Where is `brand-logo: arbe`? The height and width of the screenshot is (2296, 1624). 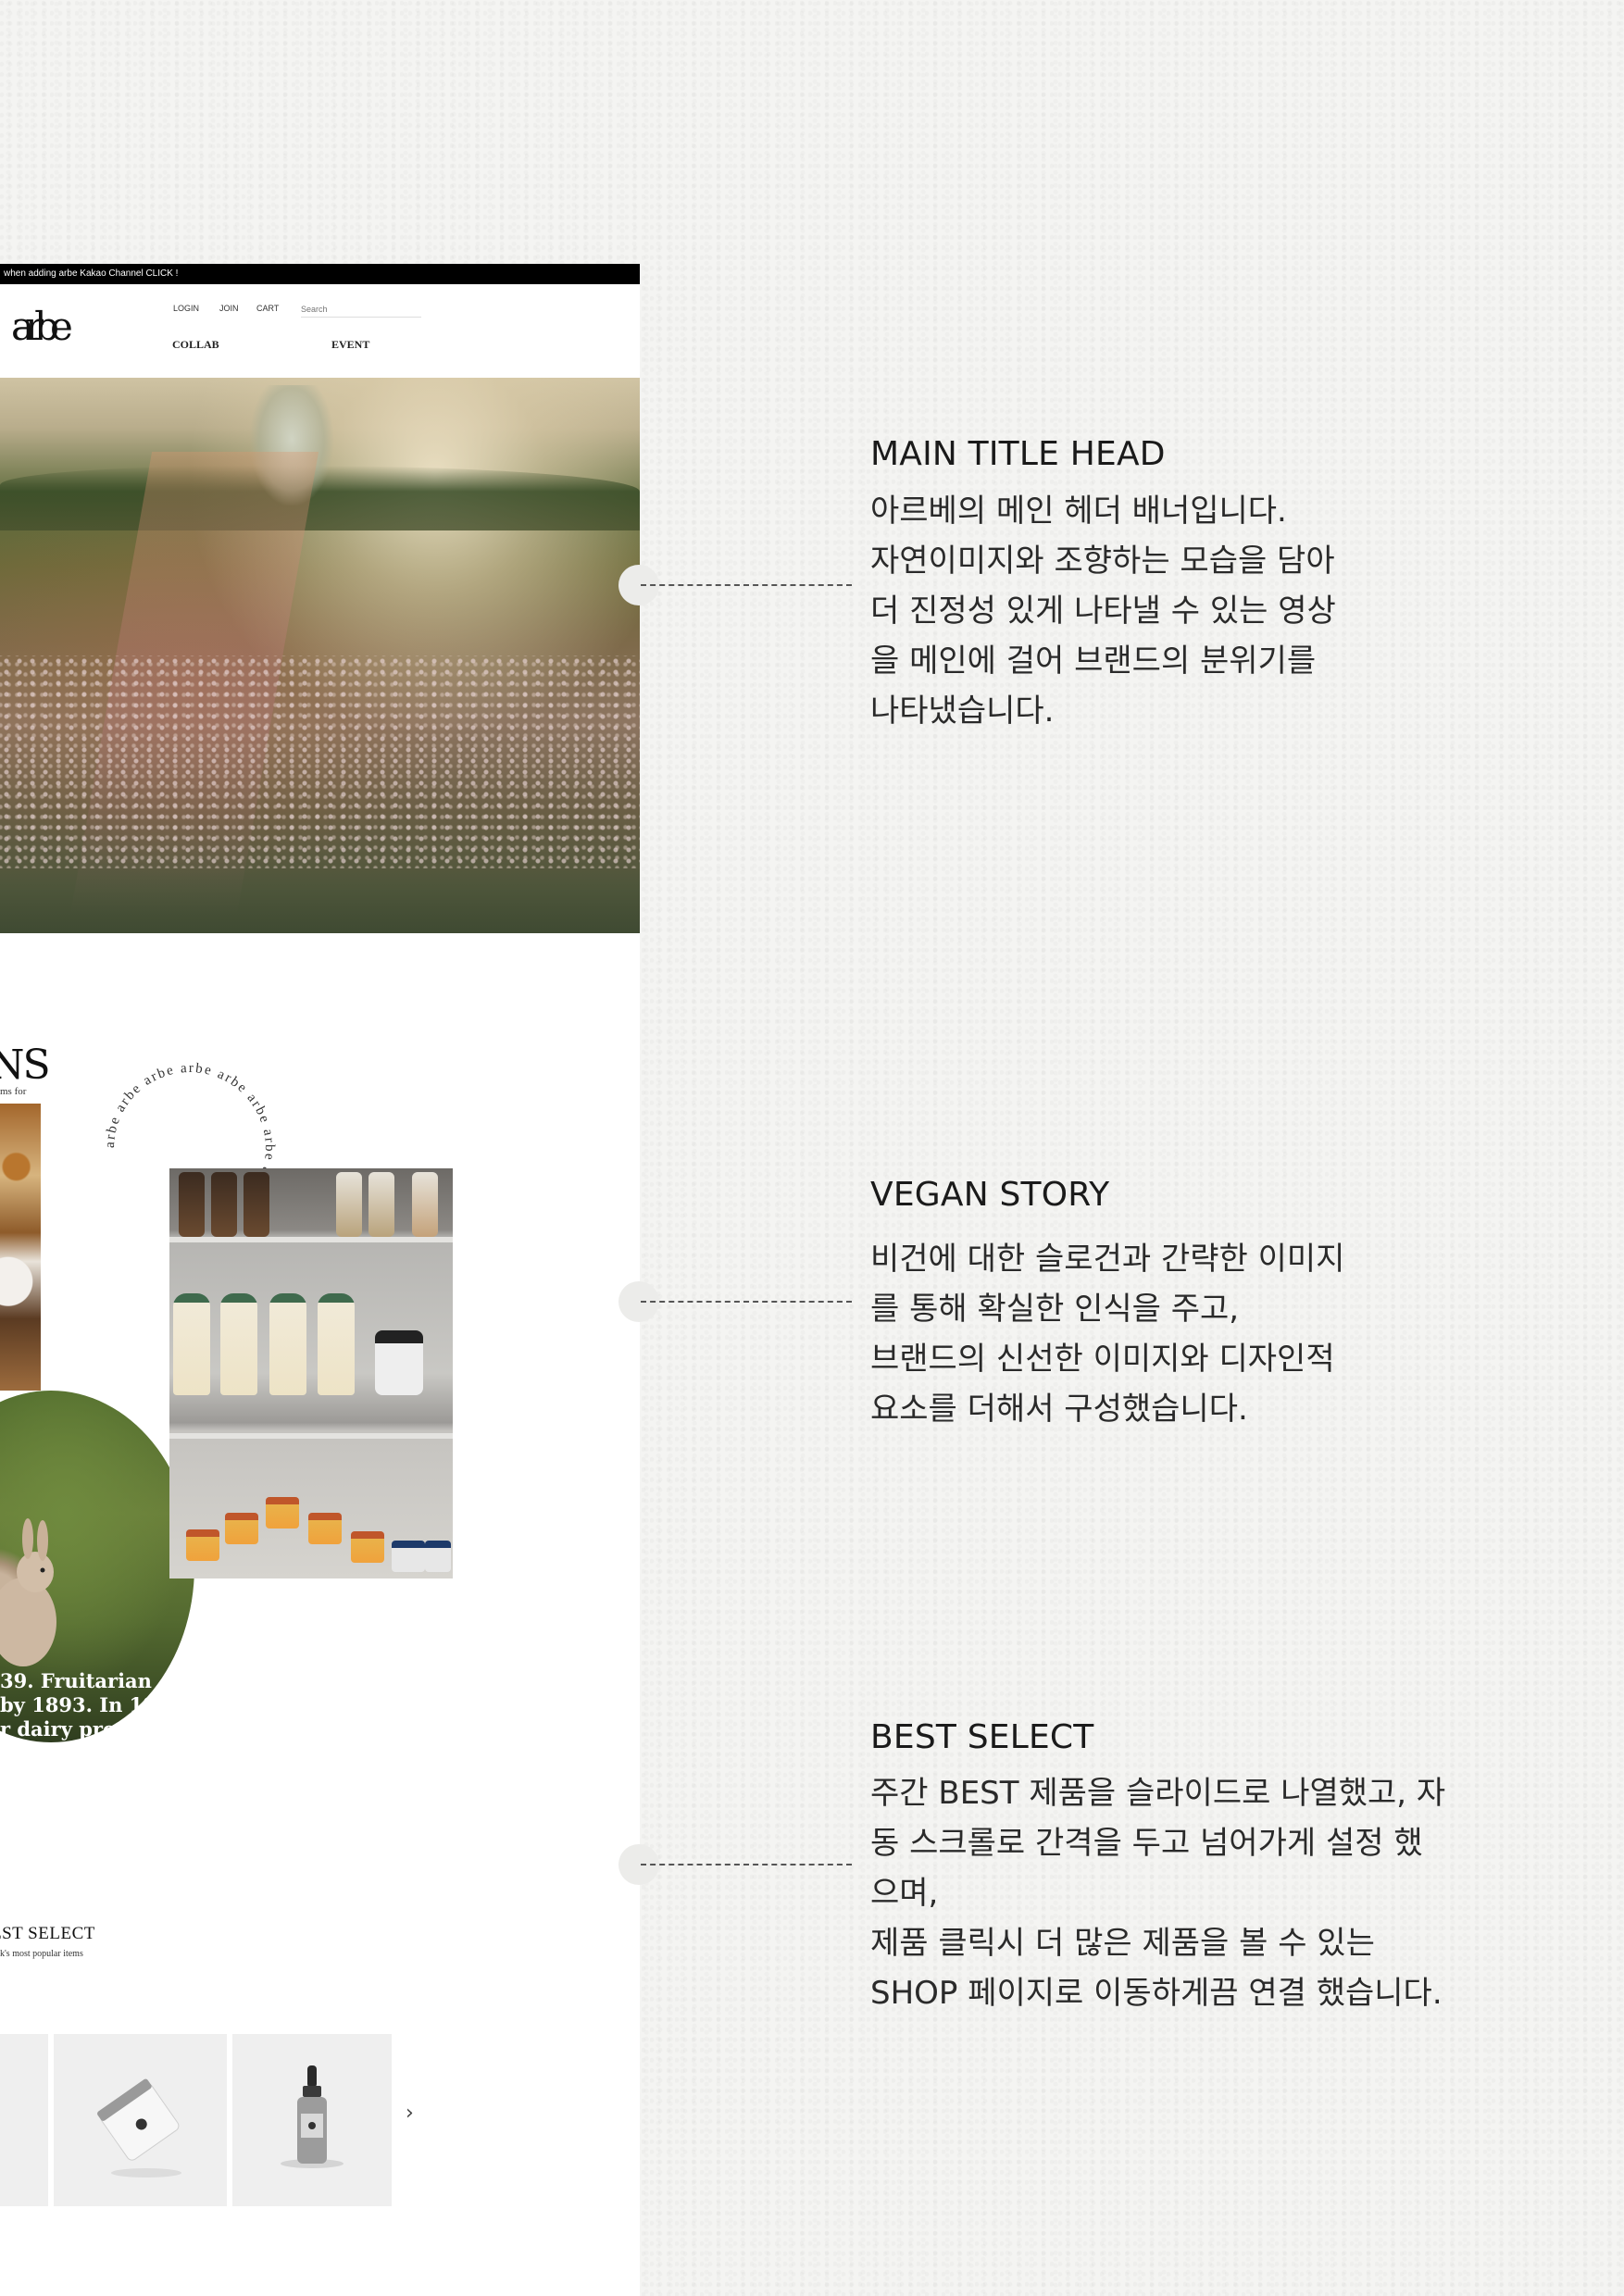 brand-logo: arbe is located at coordinates (43, 328).